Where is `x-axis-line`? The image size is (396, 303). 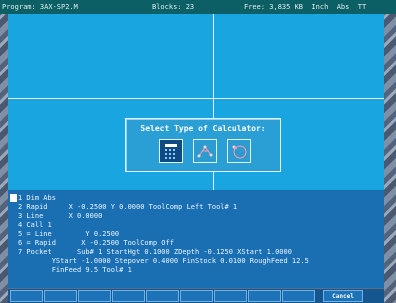
x-axis-line is located at coordinates (196, 98).